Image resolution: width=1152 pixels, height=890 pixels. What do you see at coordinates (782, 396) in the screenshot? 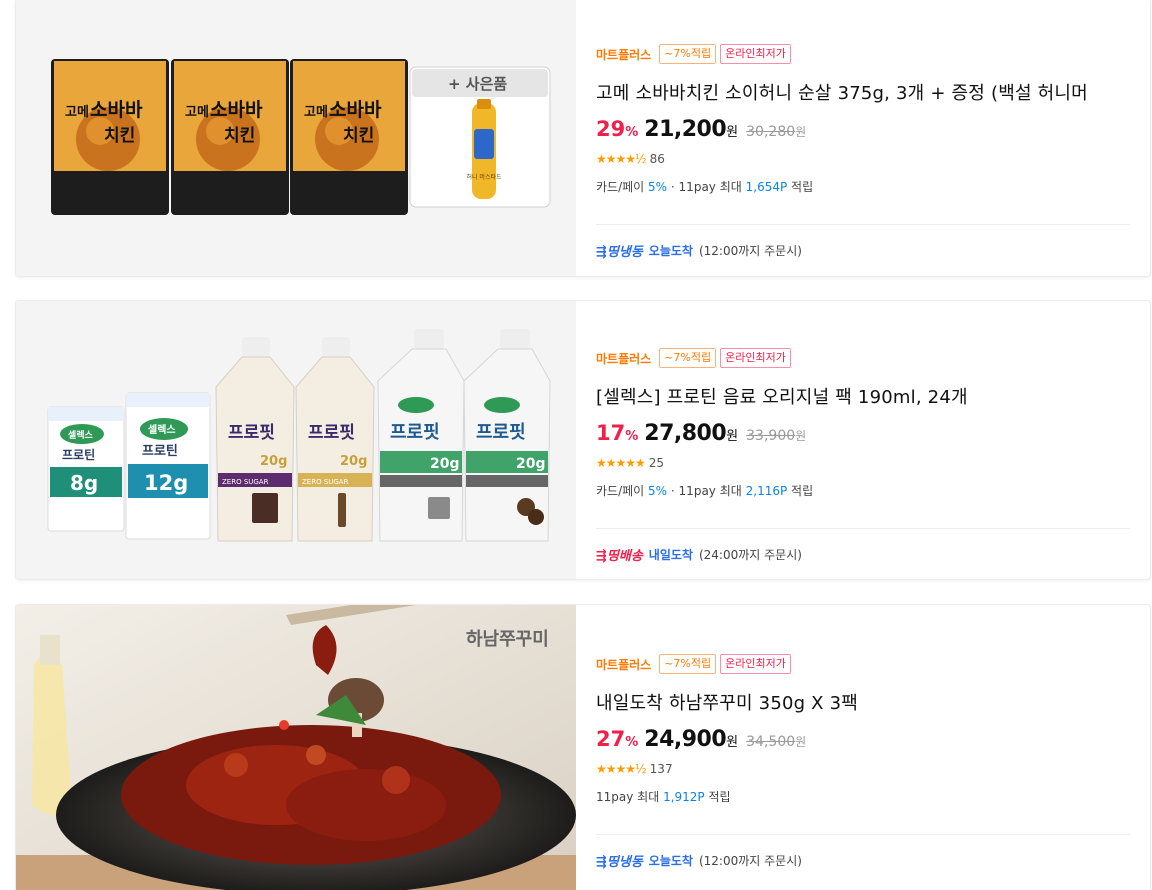
I see `product-title: [셀렉스] 프로틴 음료 오리지널 팩 190ml, 24개` at bounding box center [782, 396].